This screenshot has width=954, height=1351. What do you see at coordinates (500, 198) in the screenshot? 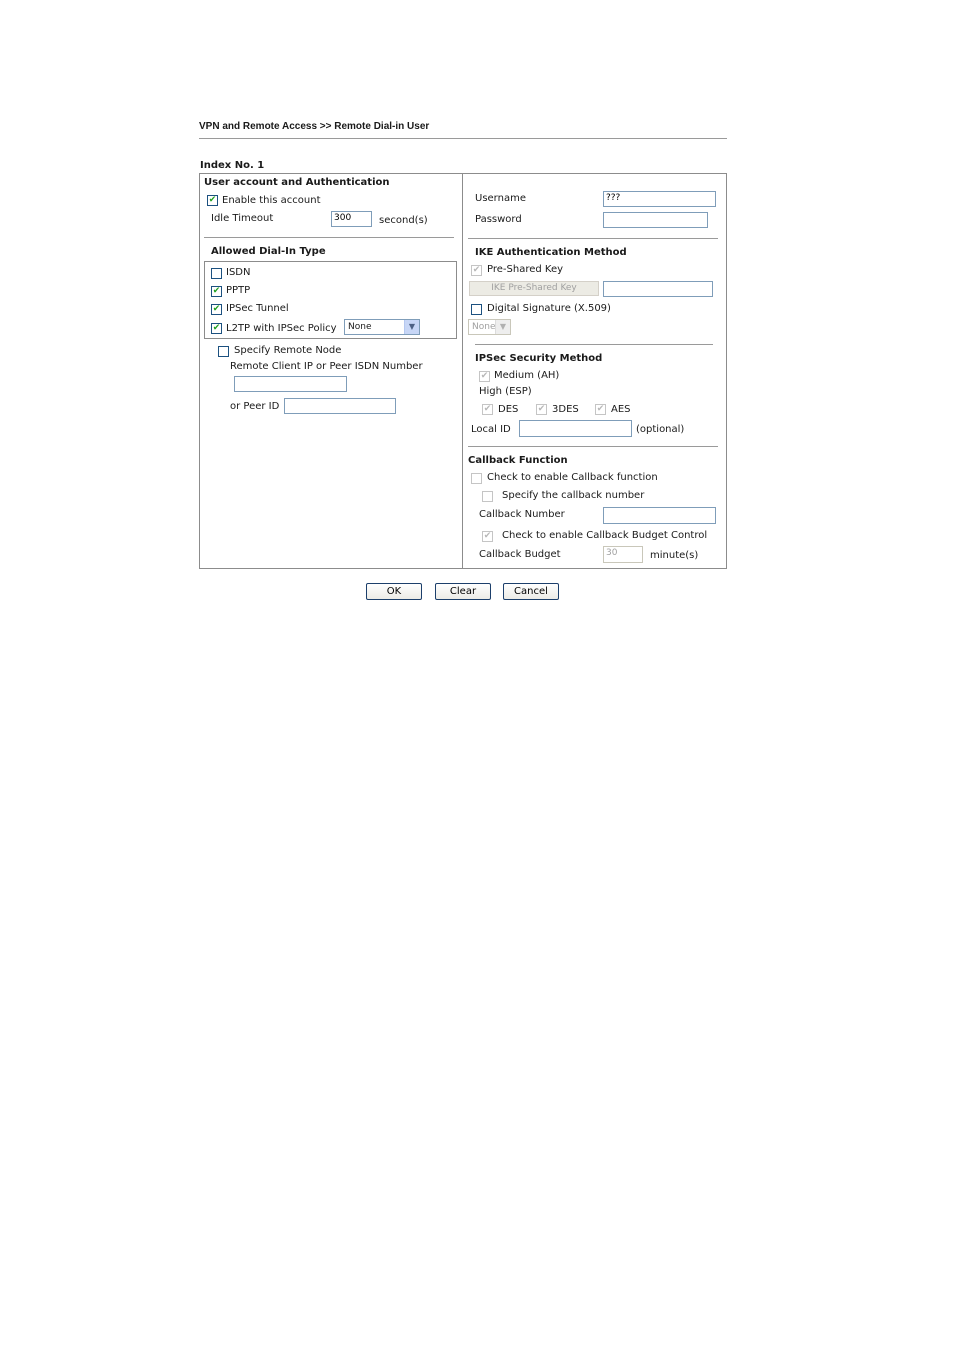
I see `username-label: Username` at bounding box center [500, 198].